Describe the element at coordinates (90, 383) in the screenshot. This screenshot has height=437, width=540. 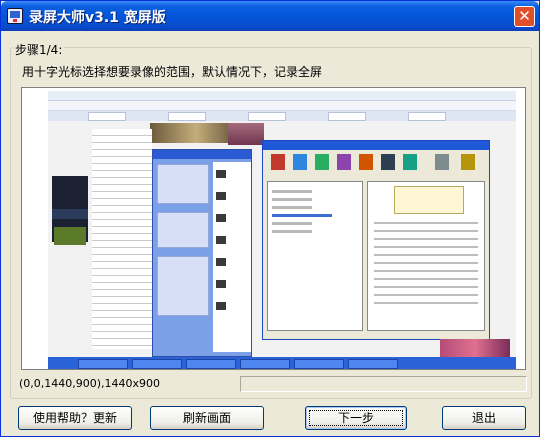
I see `region-readout: (0,0,1440,900),1440x900` at that location.